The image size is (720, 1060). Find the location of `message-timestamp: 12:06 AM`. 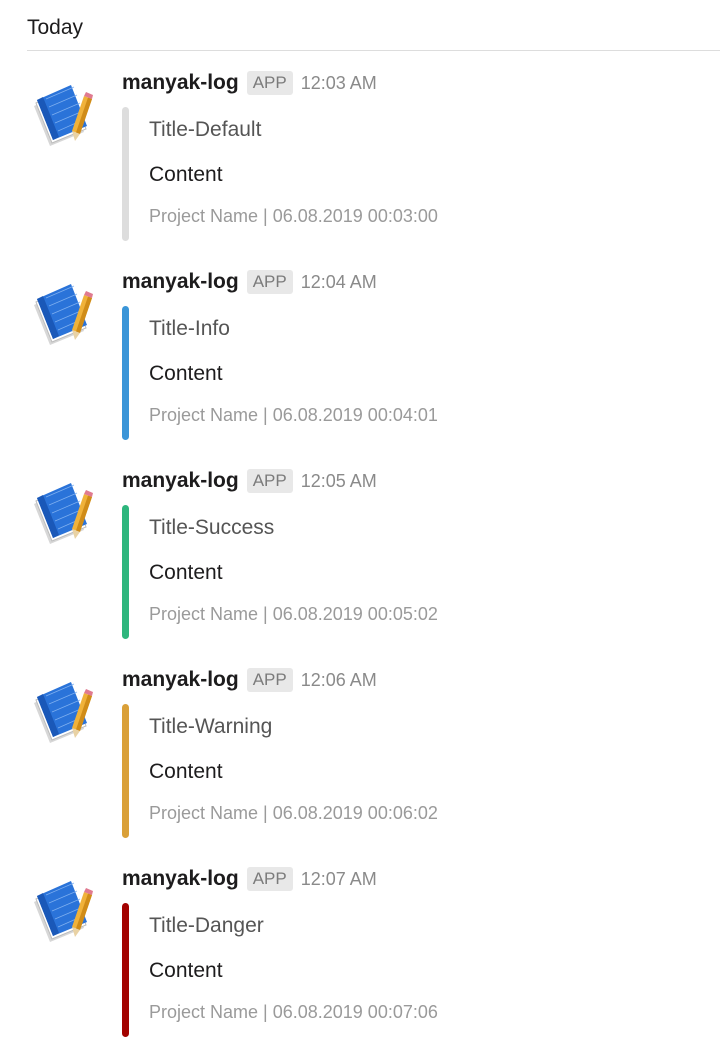

message-timestamp: 12:06 AM is located at coordinates (339, 680).